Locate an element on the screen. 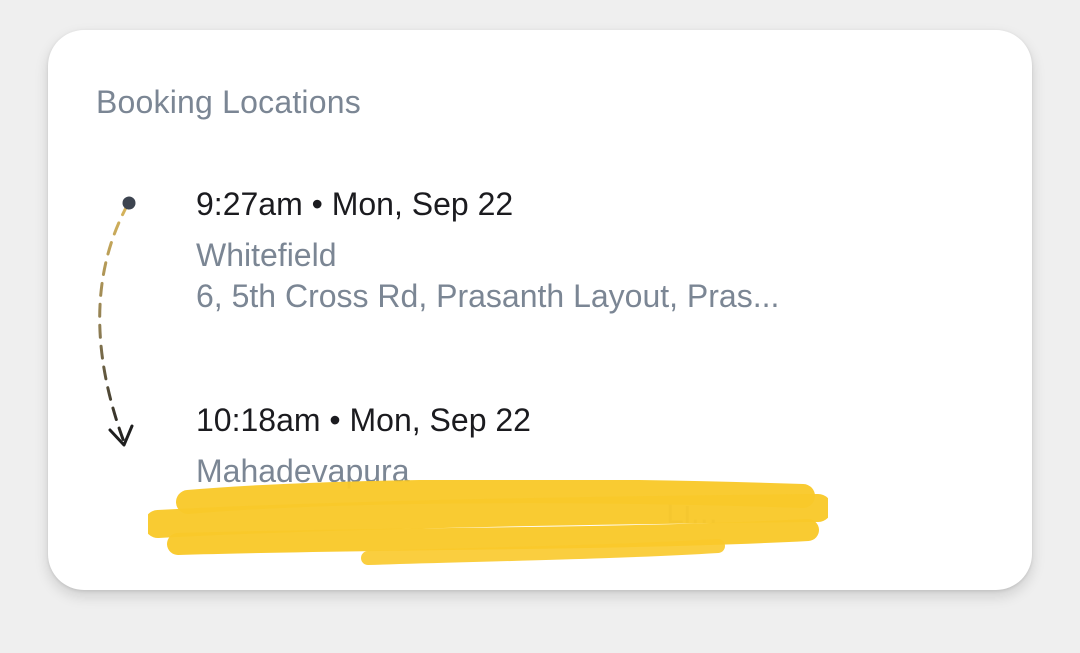  stop-location-name: Whitefield is located at coordinates (266, 255).